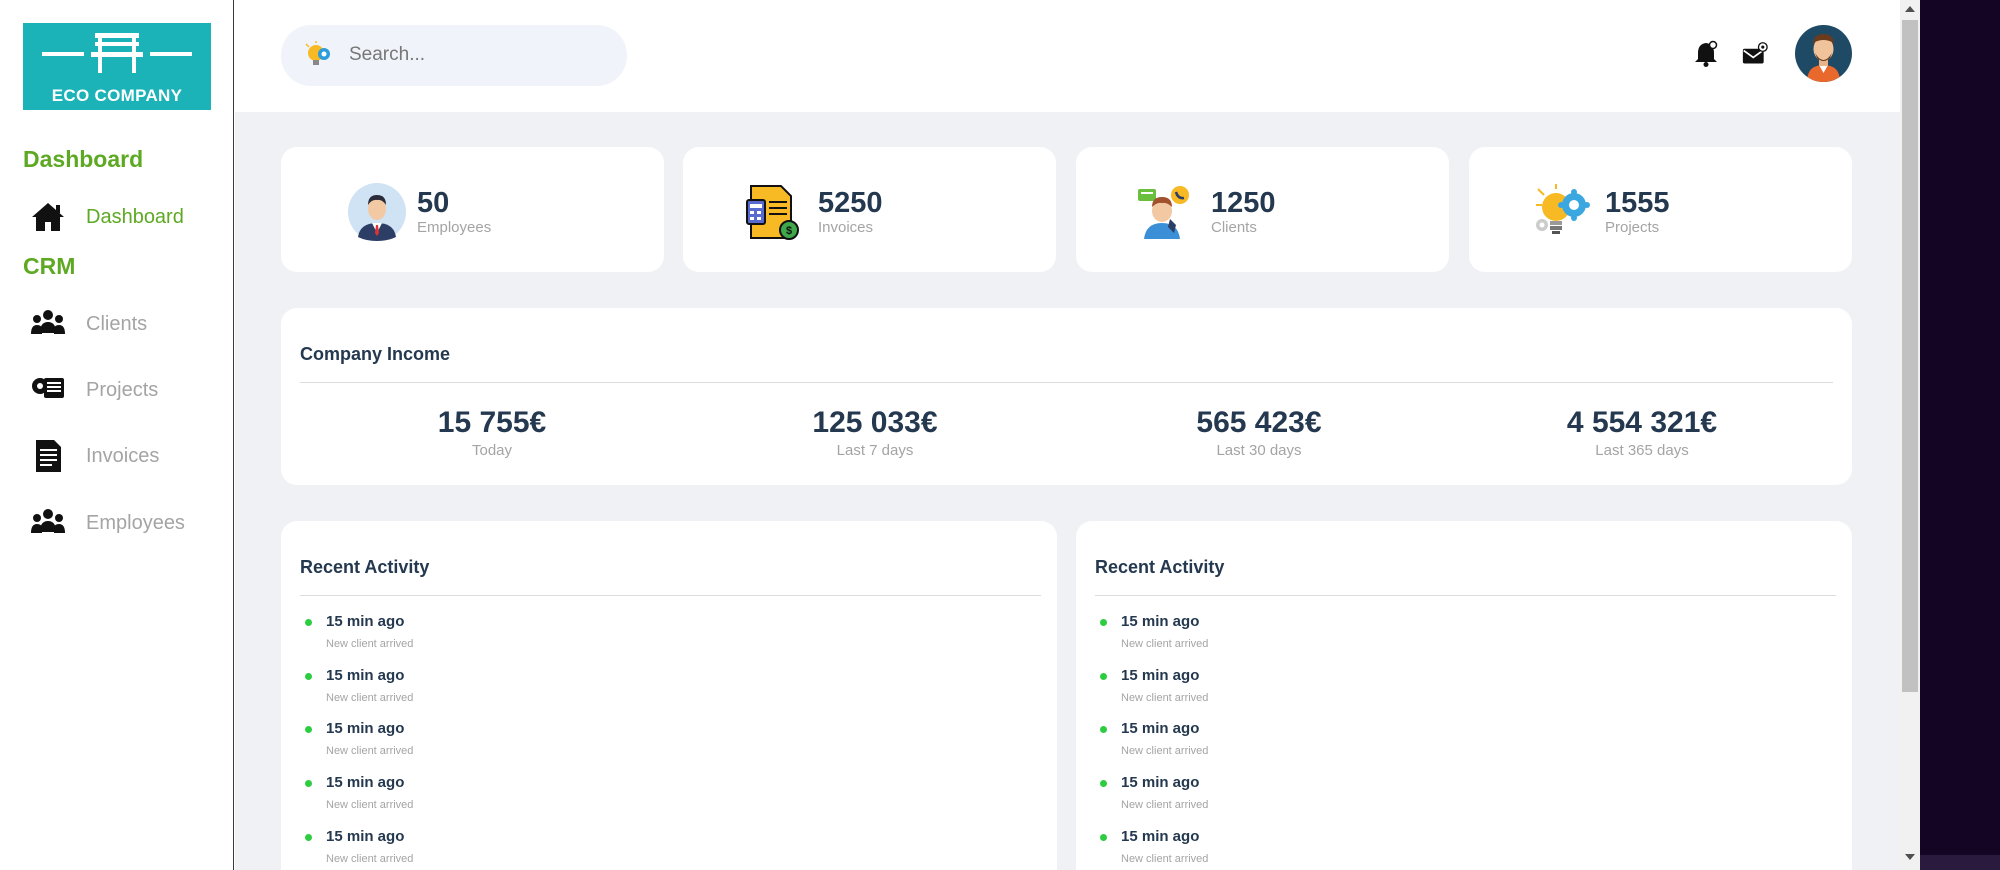  Describe the element at coordinates (472, 209) in the screenshot. I see `stat-card-employees: 50 Employees` at that location.